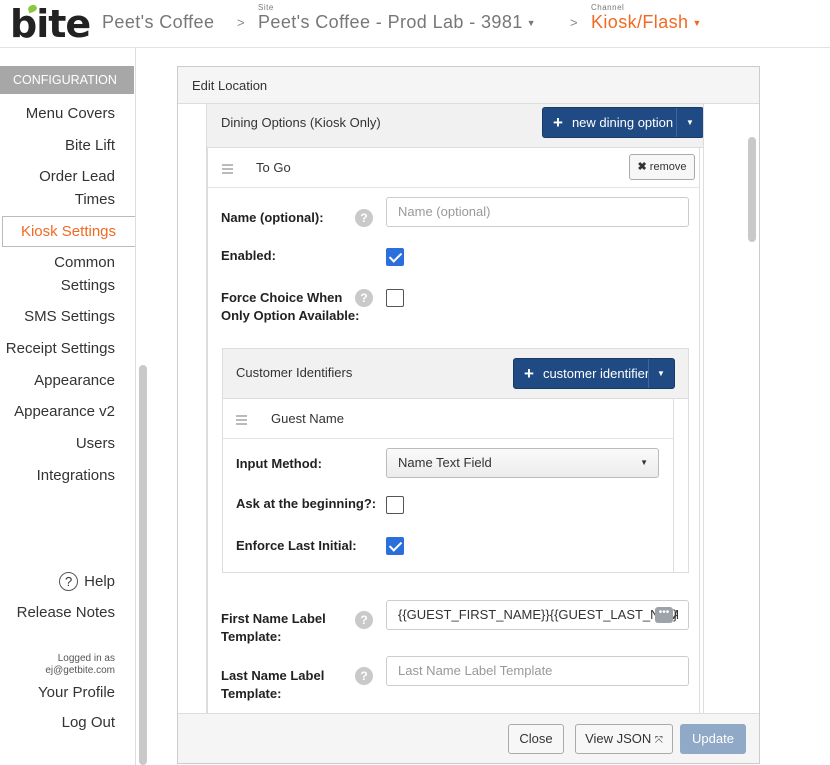 Image resolution: width=830 pixels, height=765 pixels. What do you see at coordinates (50, 24) in the screenshot?
I see `bite-logo: bite` at bounding box center [50, 24].